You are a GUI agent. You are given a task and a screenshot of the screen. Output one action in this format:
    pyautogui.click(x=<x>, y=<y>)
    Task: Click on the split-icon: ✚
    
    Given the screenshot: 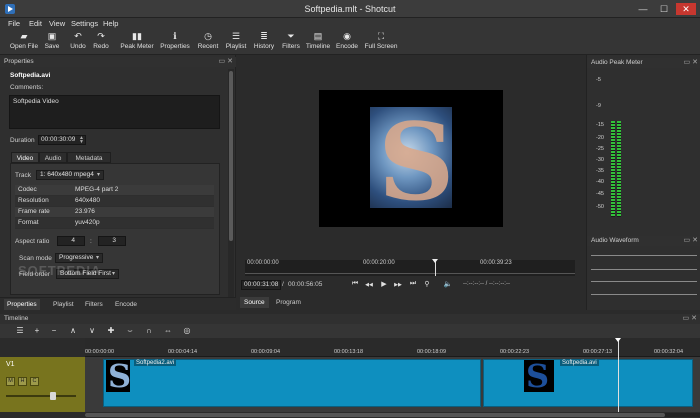 What is the action you would take?
    pyautogui.click(x=111, y=330)
    